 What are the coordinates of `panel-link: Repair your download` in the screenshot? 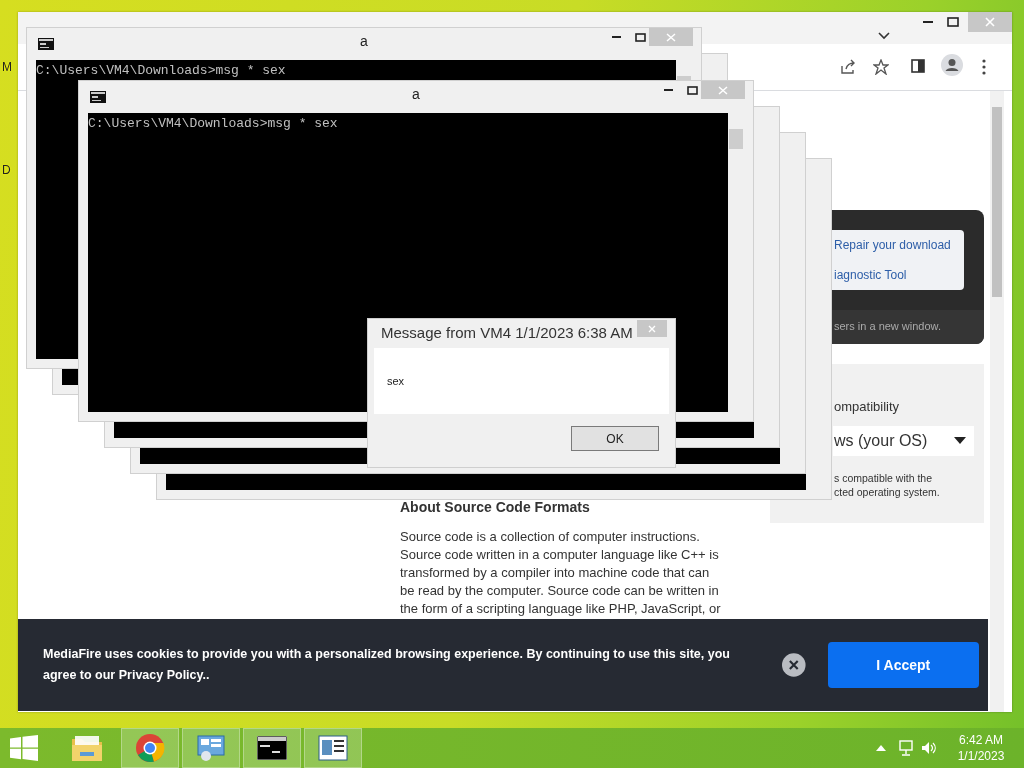 It's located at (892, 245).